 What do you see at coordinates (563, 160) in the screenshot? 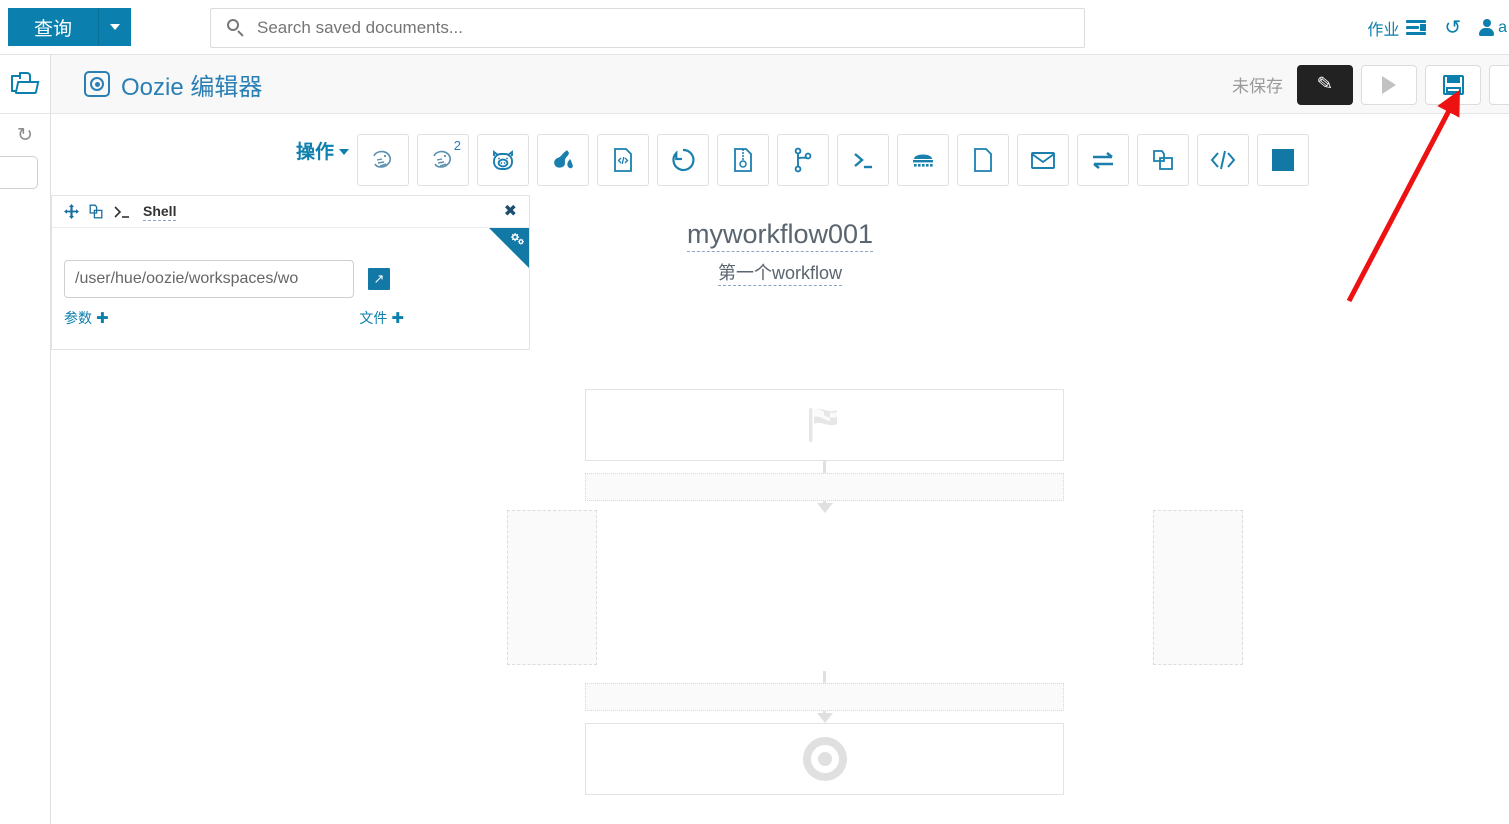
I see `action-spark` at bounding box center [563, 160].